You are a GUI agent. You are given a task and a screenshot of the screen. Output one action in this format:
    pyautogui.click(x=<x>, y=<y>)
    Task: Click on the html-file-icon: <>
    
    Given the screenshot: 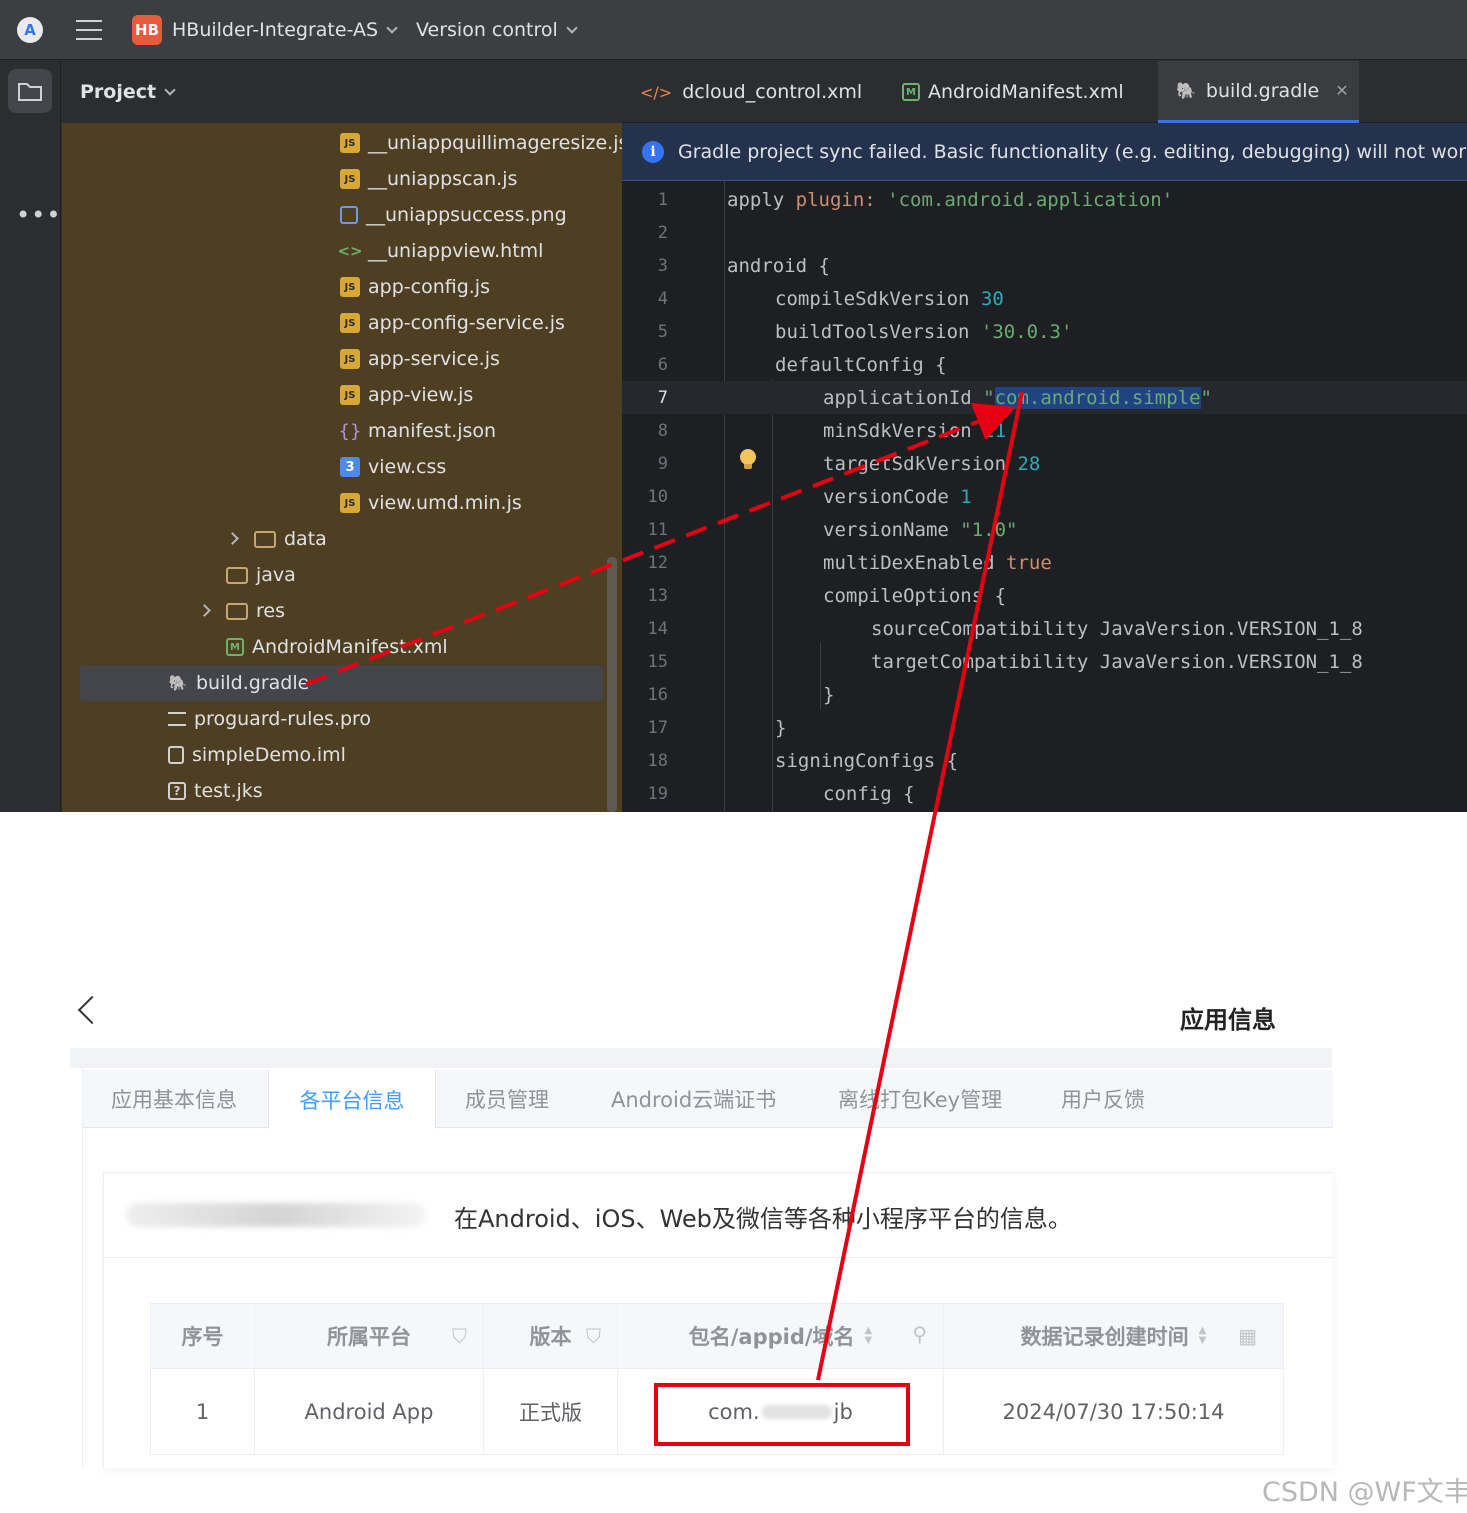 What is the action you would take?
    pyautogui.click(x=350, y=251)
    